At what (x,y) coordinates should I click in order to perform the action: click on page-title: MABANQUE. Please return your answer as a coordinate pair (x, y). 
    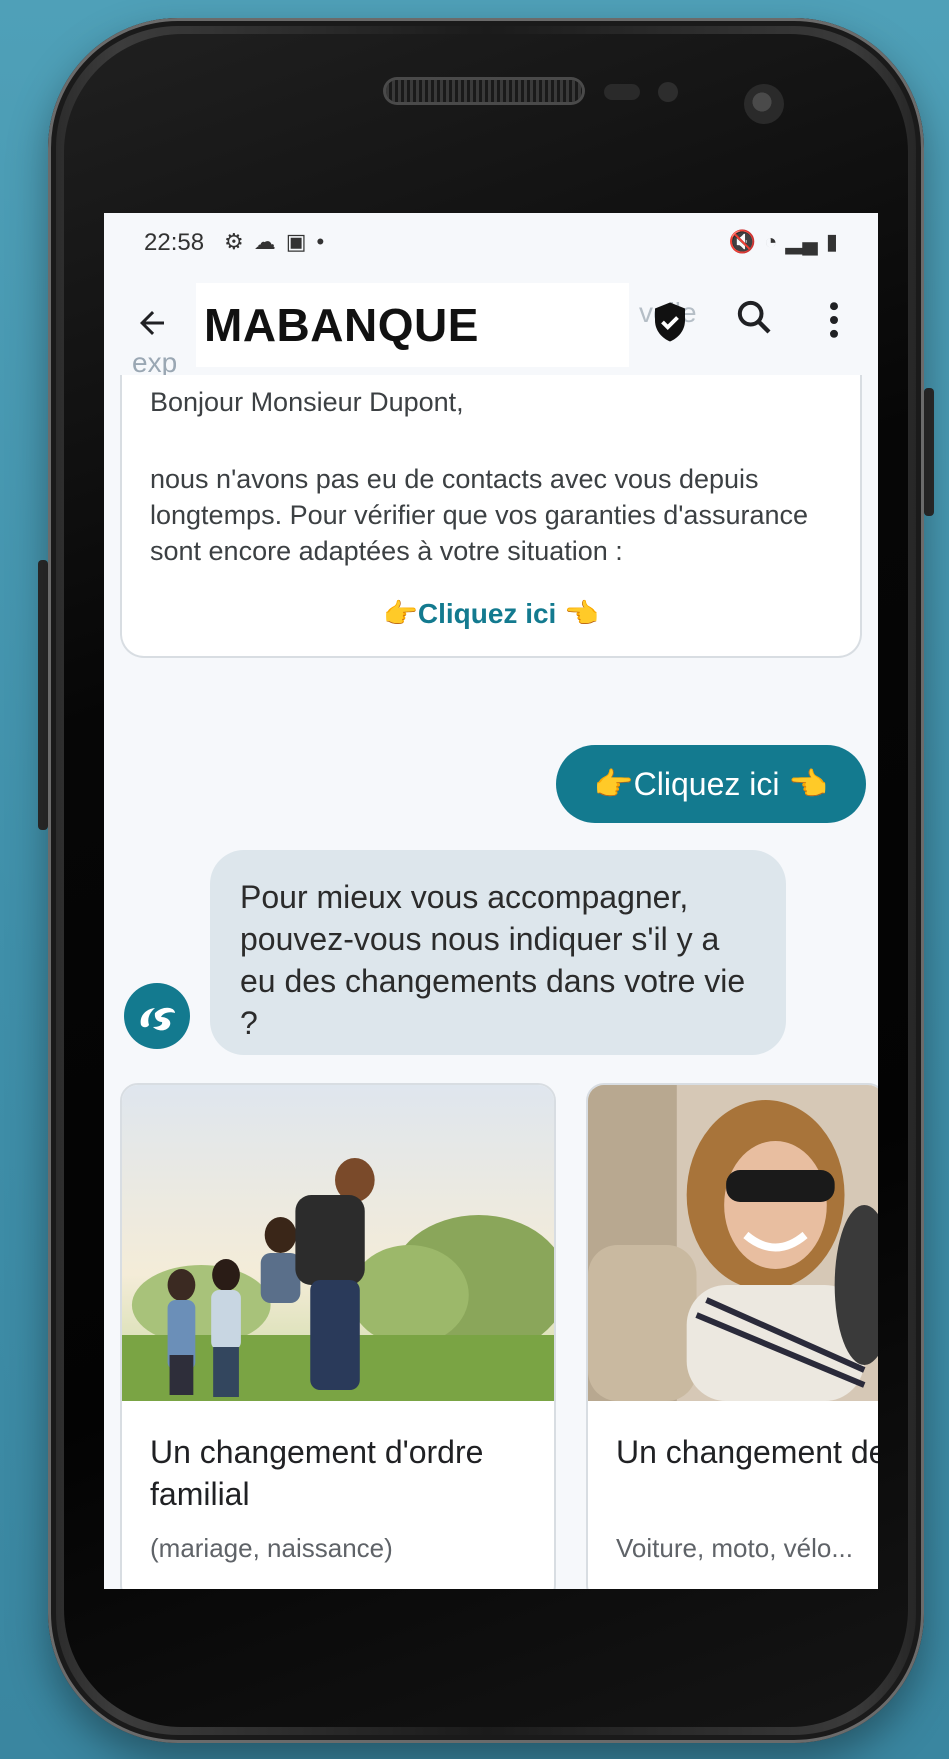
    Looking at the image, I should click on (341, 325).